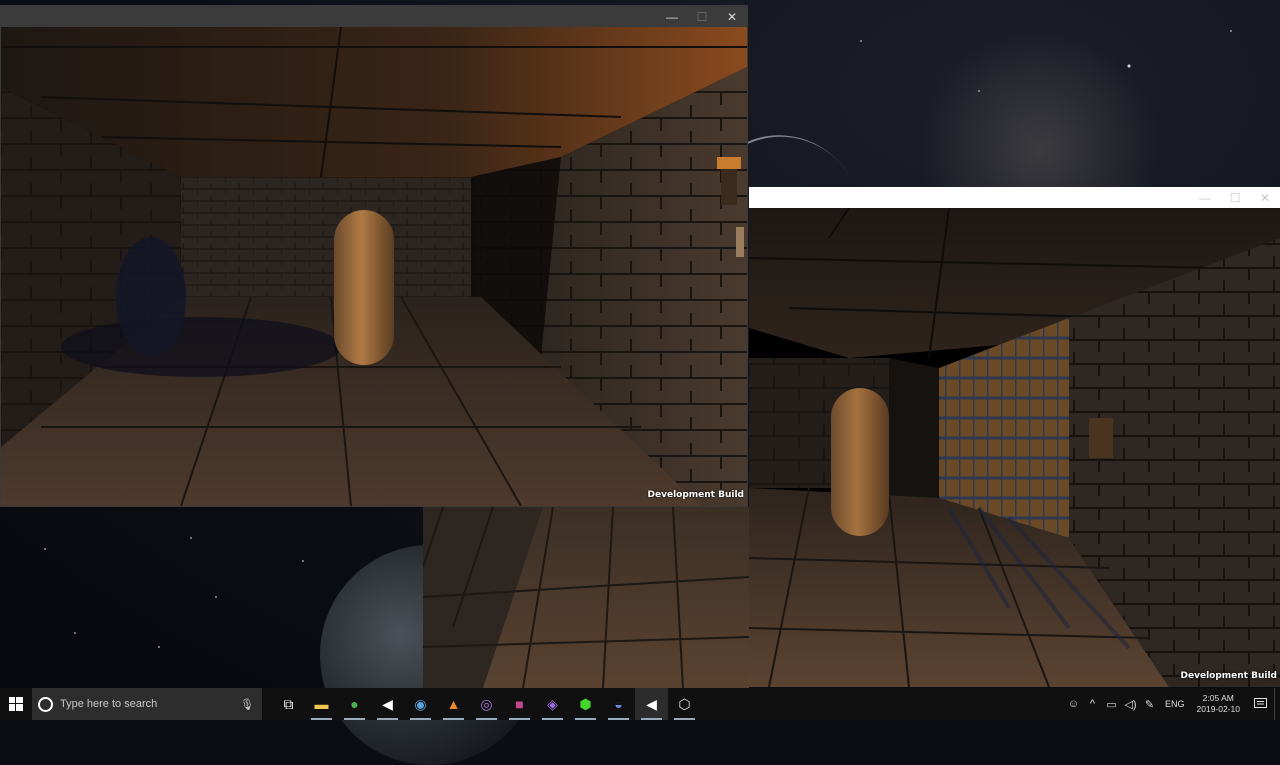 This screenshot has width=1280, height=765. What do you see at coordinates (519, 704) in the screenshot?
I see `rider-icon: ■` at bounding box center [519, 704].